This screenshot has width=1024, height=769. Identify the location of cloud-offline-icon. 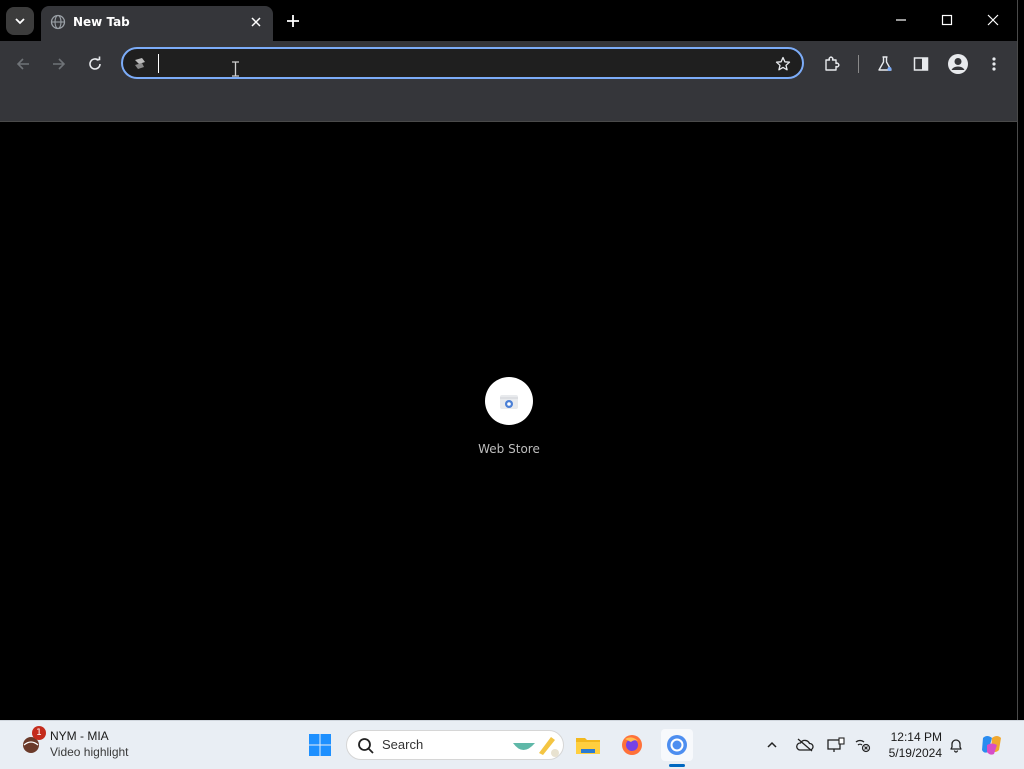
(805, 745).